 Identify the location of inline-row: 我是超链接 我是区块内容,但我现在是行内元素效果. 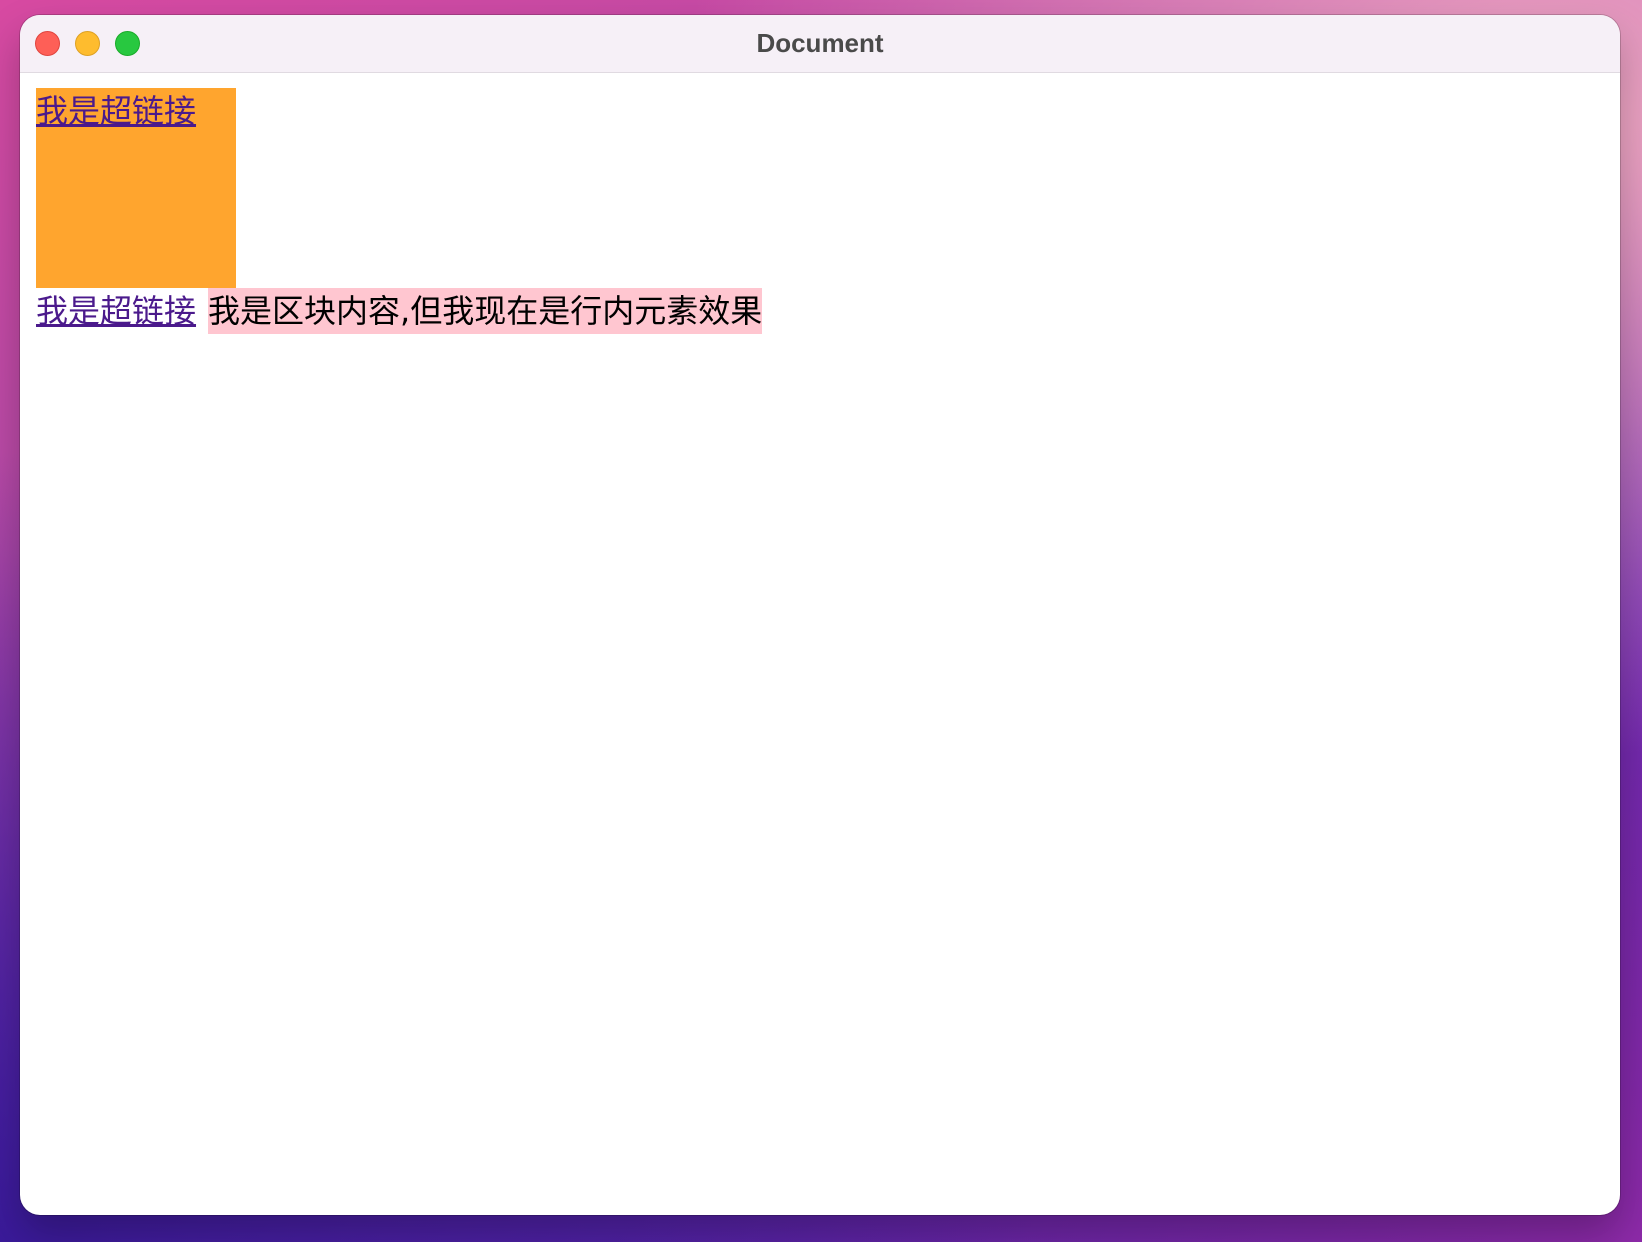
(399, 311).